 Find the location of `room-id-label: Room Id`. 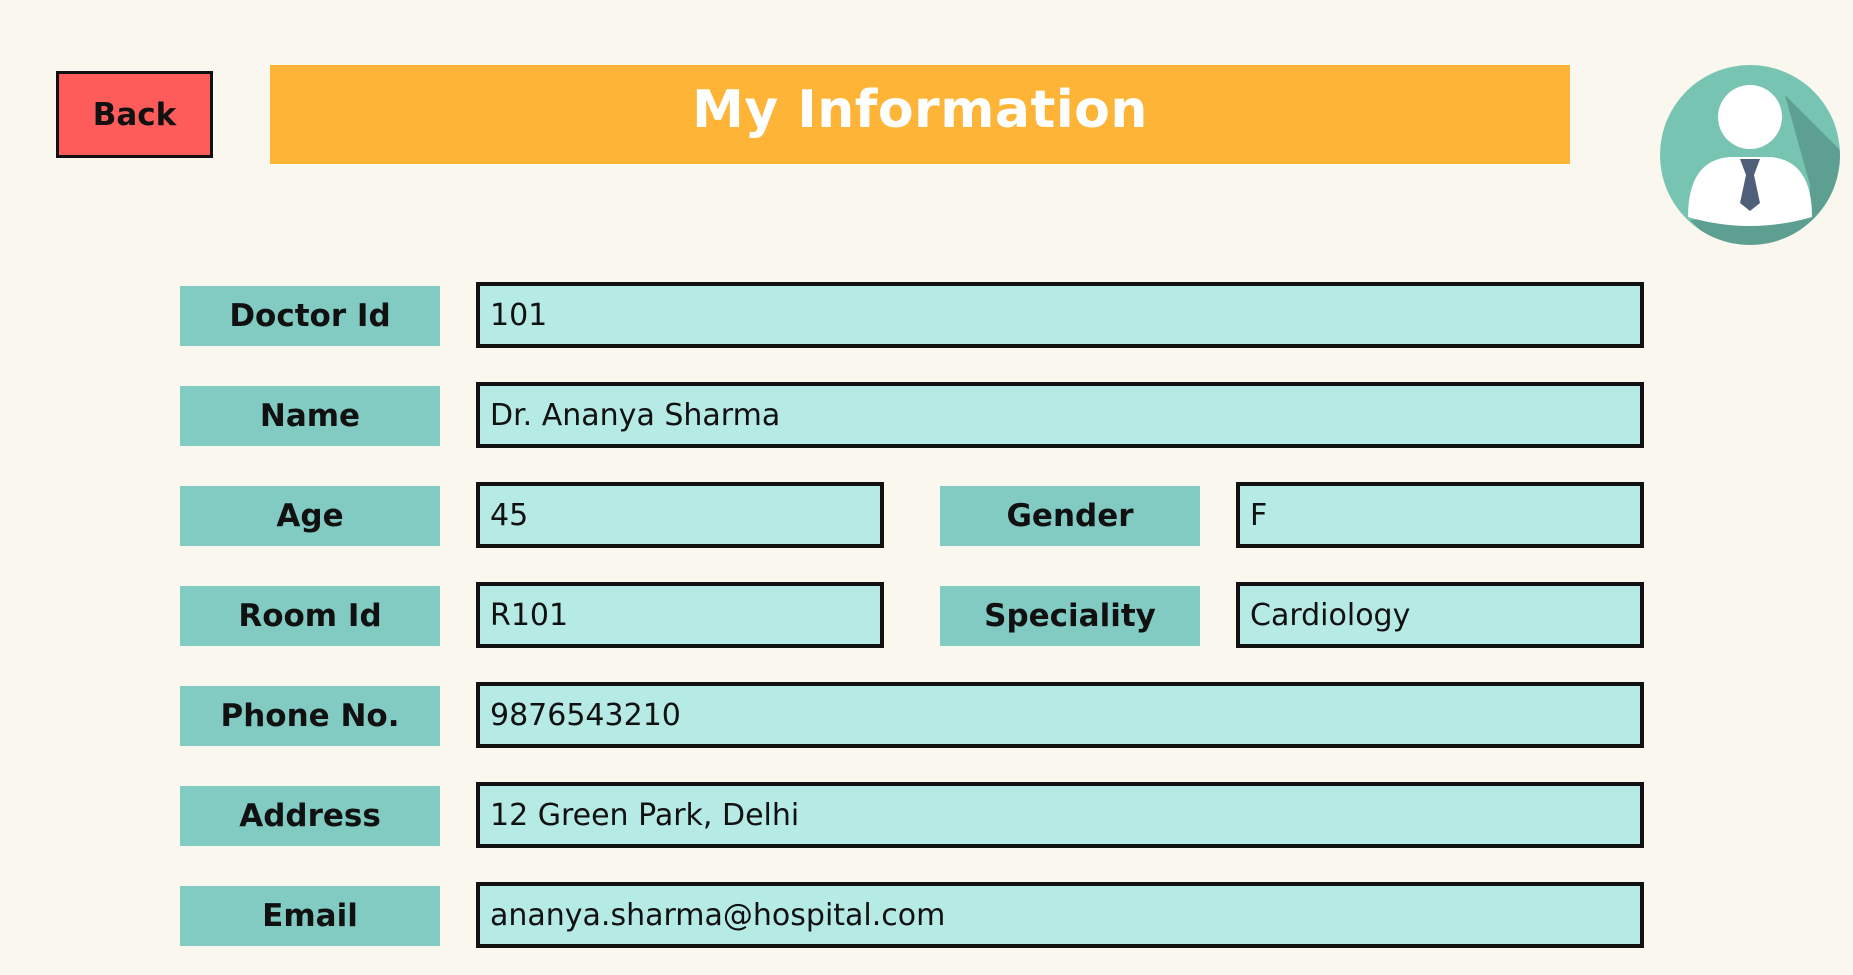

room-id-label: Room Id is located at coordinates (310, 616).